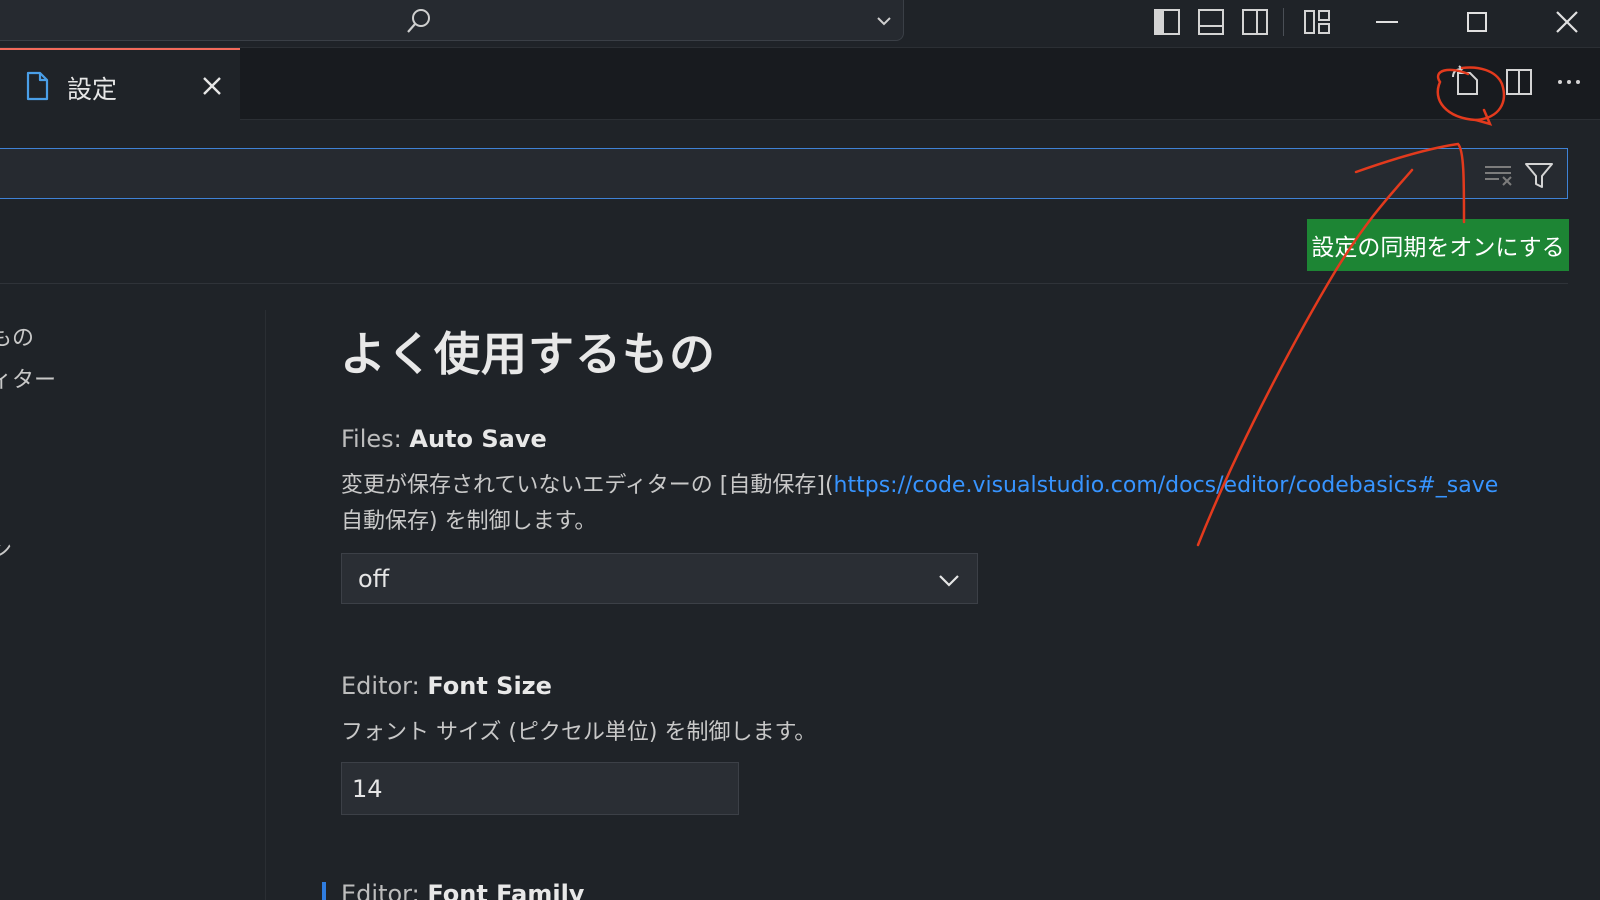 This screenshot has height=900, width=1600. What do you see at coordinates (374, 579) in the screenshot?
I see `dropdown-value: off` at bounding box center [374, 579].